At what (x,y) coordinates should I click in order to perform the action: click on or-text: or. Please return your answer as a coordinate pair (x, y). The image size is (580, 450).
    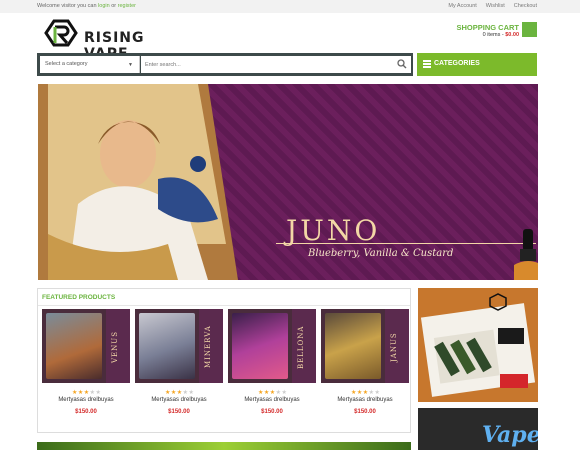
    Looking at the image, I should click on (113, 6).